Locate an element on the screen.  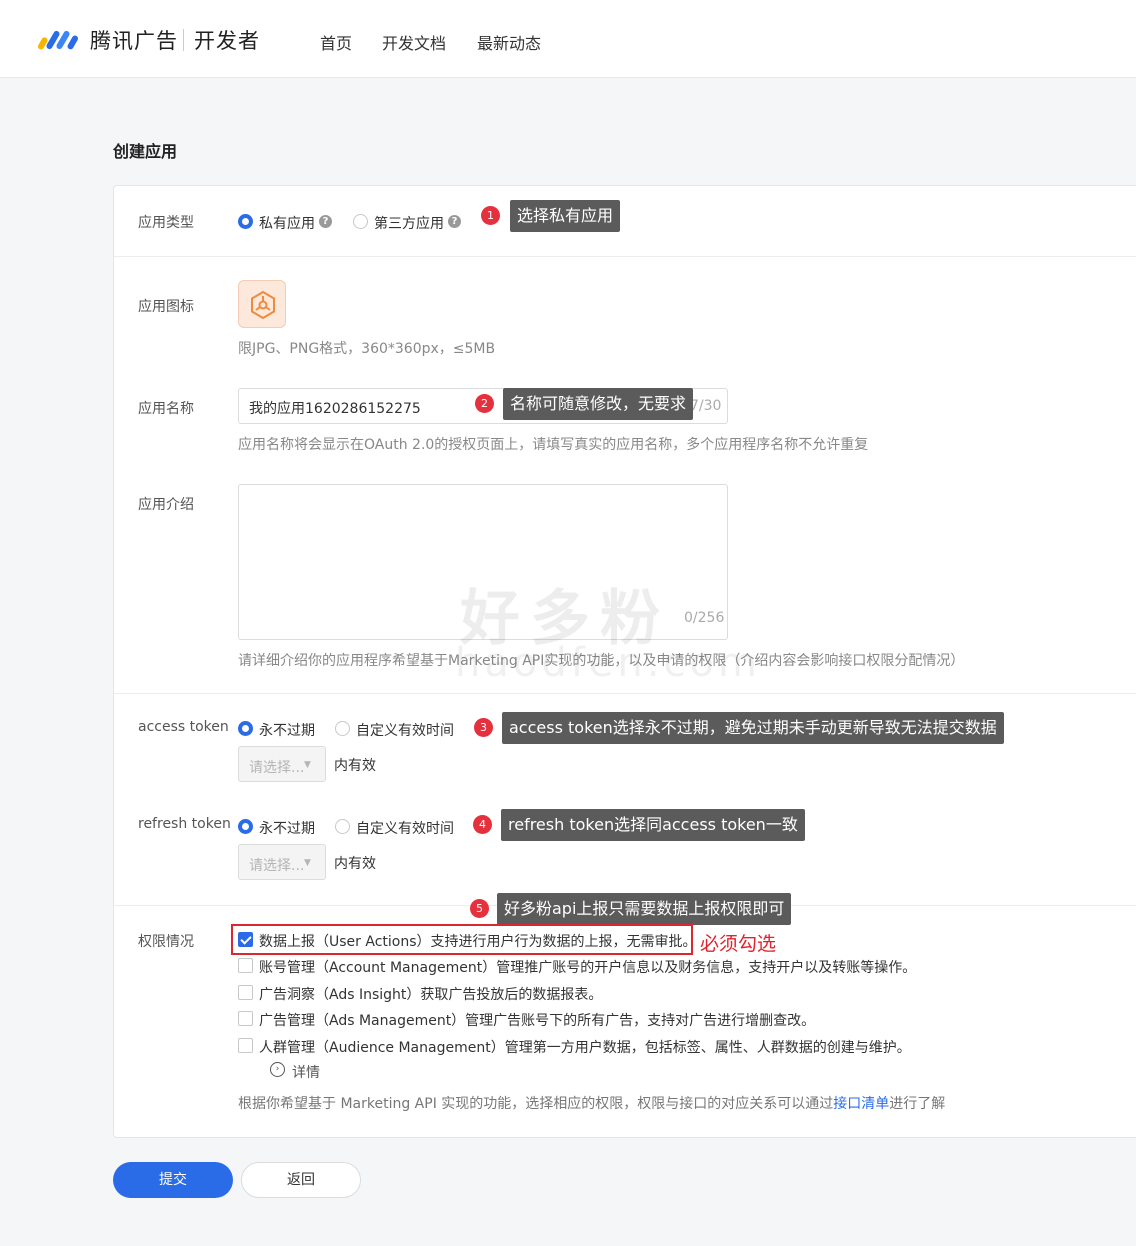
submit-button: 提交 is located at coordinates (173, 1180).